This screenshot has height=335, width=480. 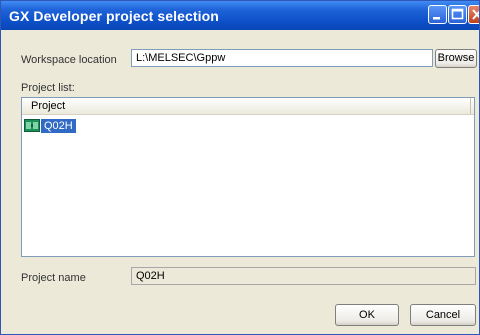 I want to click on maximize-icon, so click(x=457, y=14).